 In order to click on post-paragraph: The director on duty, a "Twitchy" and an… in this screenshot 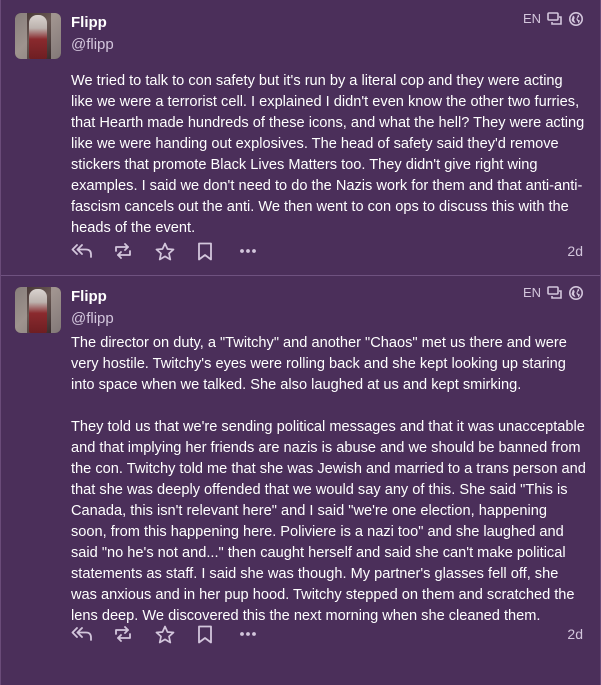, I will do `click(319, 364)`.